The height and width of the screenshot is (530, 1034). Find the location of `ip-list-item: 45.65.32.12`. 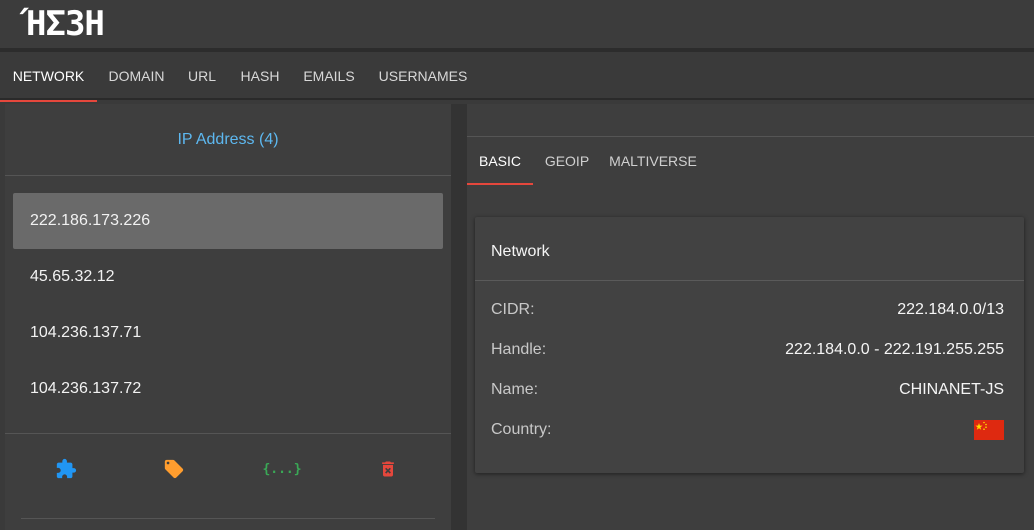

ip-list-item: 45.65.32.12 is located at coordinates (228, 277).